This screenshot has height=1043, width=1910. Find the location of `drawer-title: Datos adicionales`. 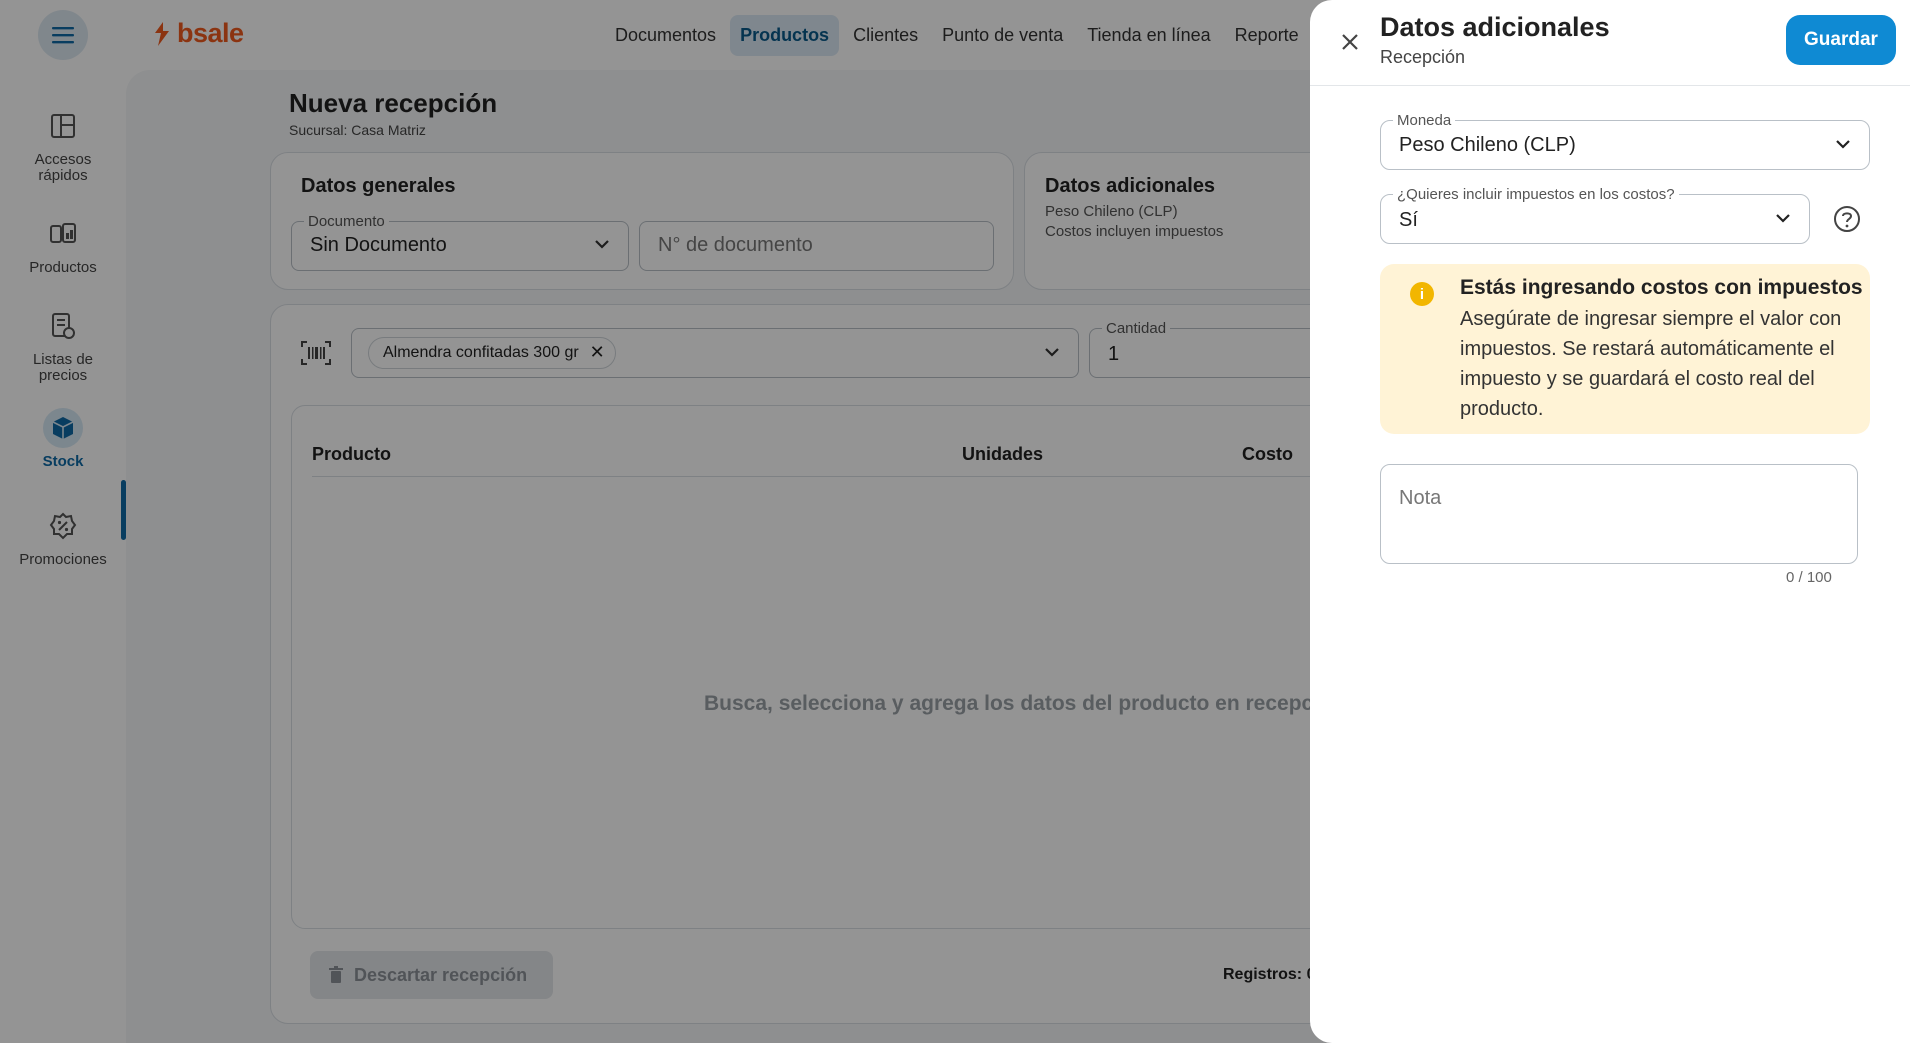

drawer-title: Datos adicionales is located at coordinates (1495, 27).